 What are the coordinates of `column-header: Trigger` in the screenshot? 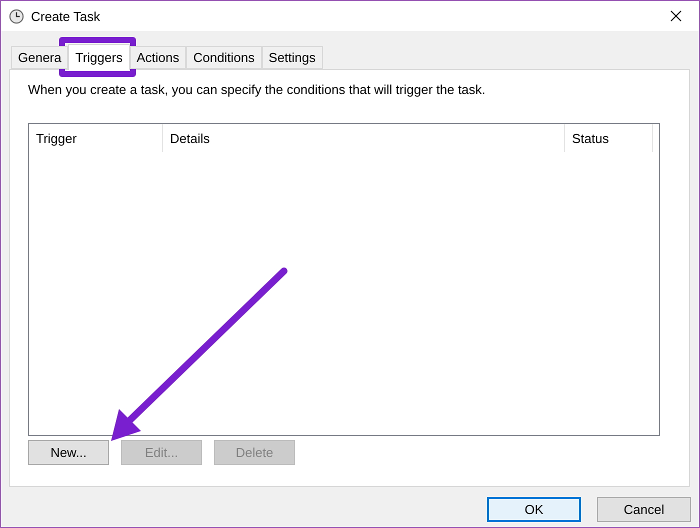 It's located at (96, 138).